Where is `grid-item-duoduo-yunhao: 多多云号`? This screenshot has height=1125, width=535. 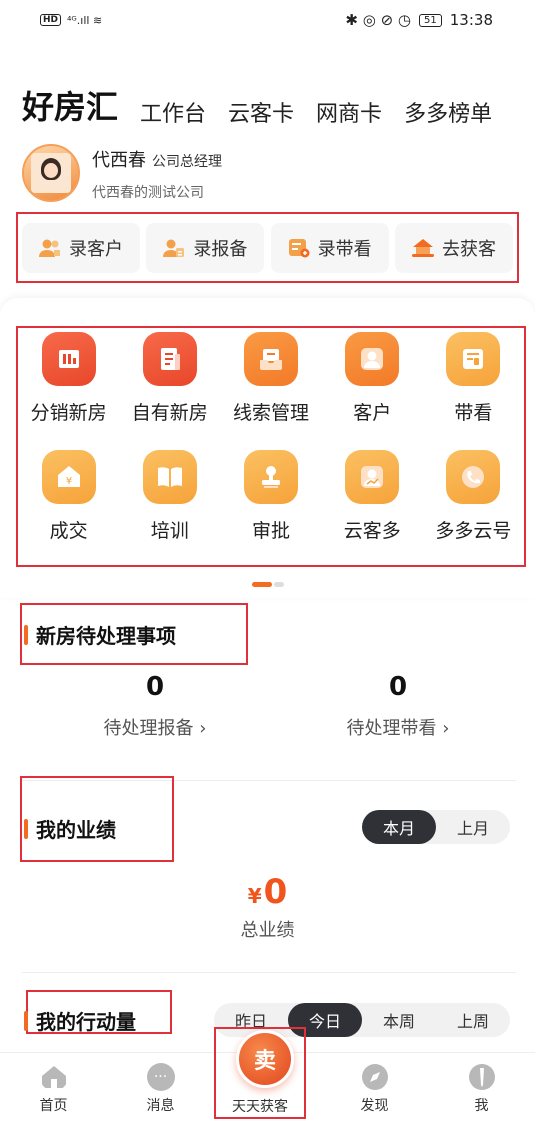
grid-item-duoduo-yunhao: 多多云号 is located at coordinates (473, 507).